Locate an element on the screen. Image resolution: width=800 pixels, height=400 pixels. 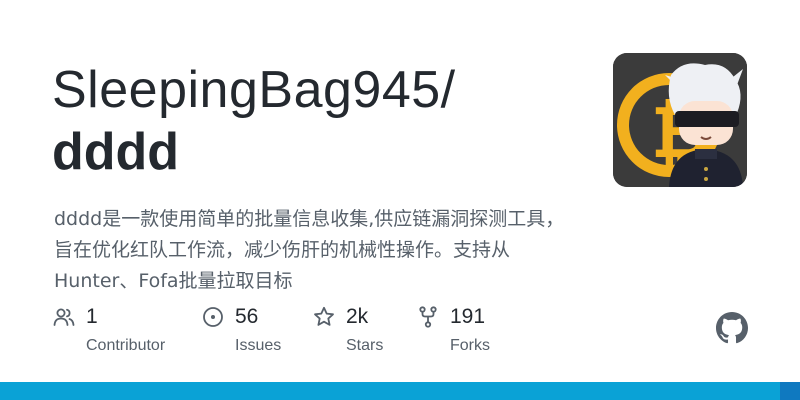
stat-issues: 56 Issues is located at coordinates (241, 329).